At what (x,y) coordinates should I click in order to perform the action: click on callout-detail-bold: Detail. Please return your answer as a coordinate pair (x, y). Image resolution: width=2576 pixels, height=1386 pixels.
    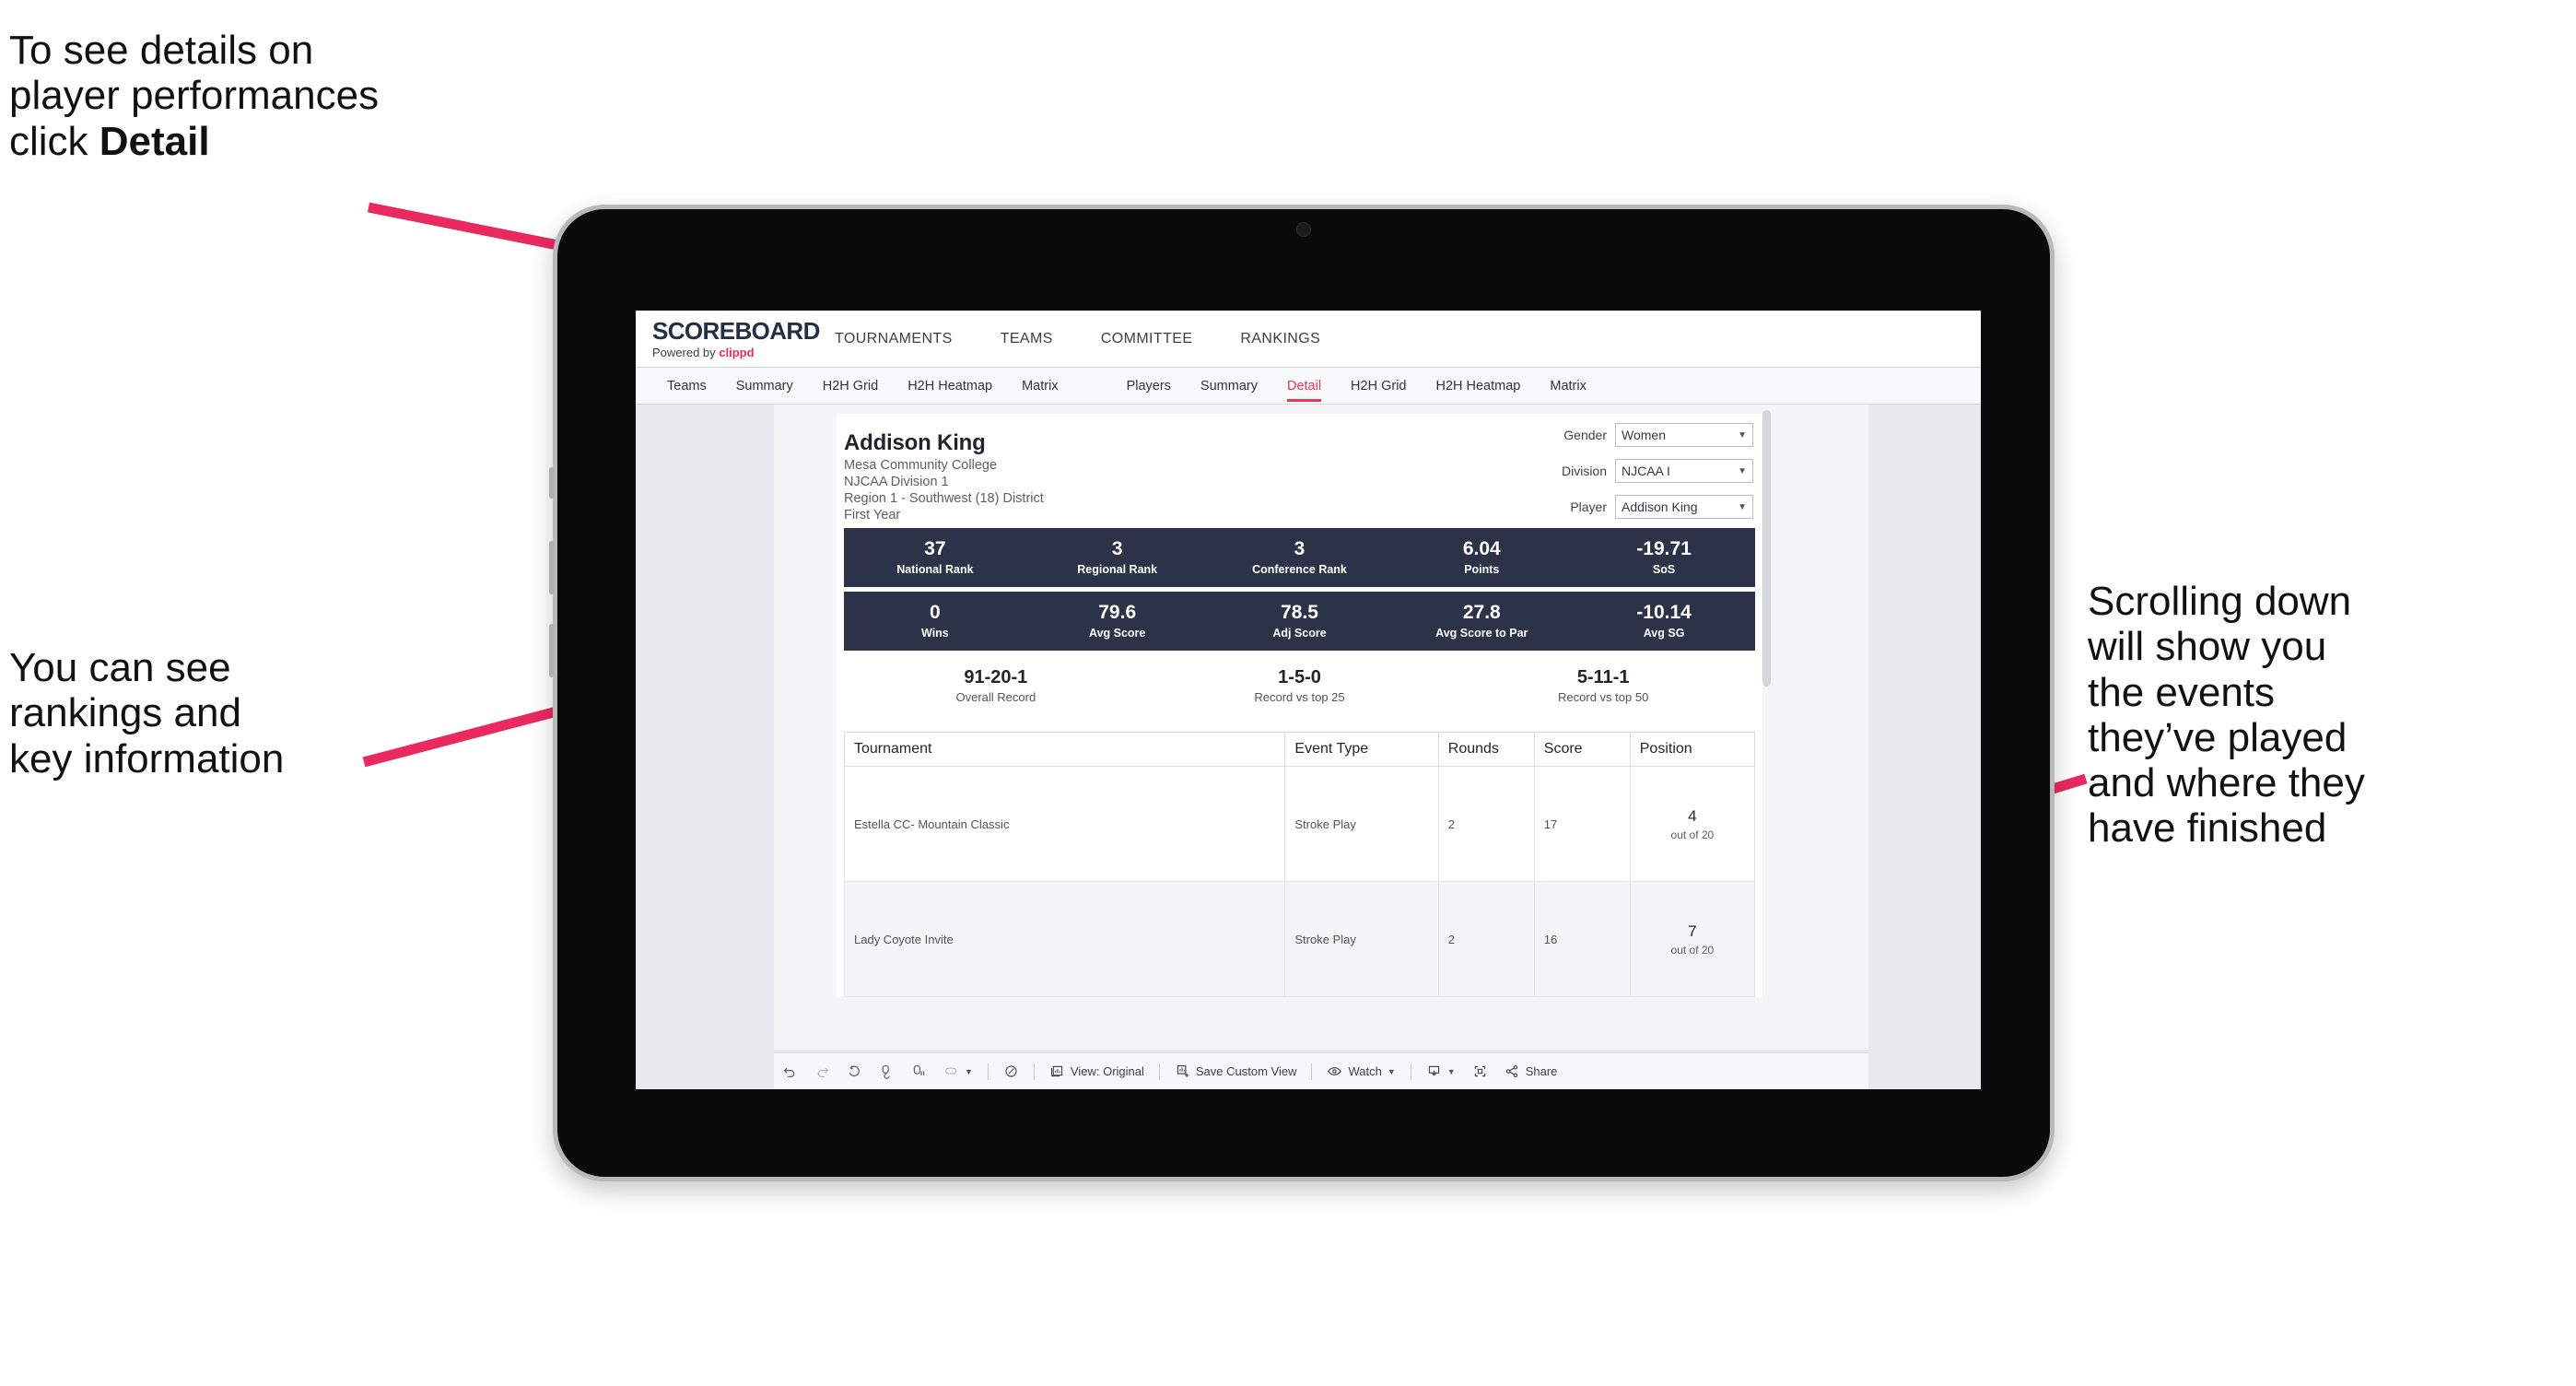
    Looking at the image, I should click on (154, 141).